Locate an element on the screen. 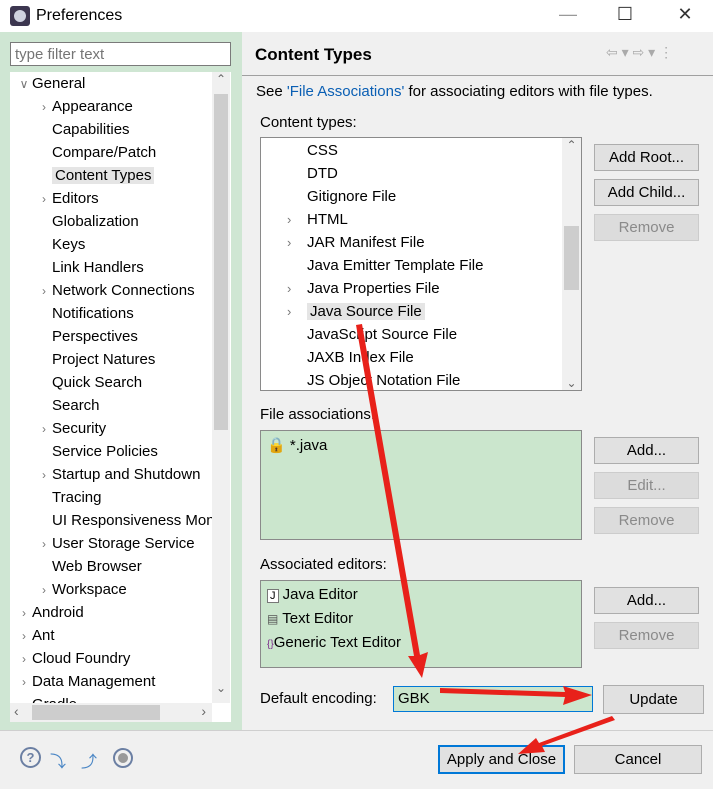 Image resolution: width=713 pixels, height=789 pixels. tree-item: Globalization is located at coordinates (87, 221).